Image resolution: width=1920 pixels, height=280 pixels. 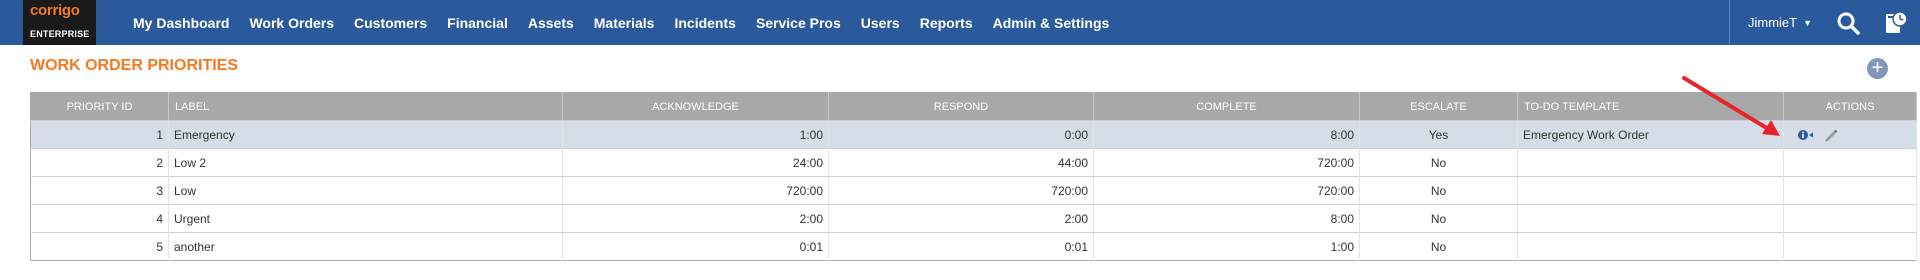 What do you see at coordinates (798, 23) in the screenshot?
I see `nav-service-pros: Service Pros` at bounding box center [798, 23].